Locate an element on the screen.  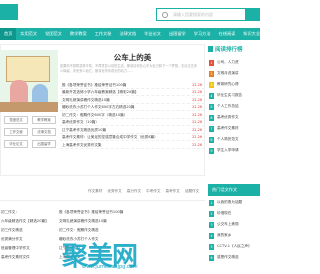
ranking-item: 5 个人工作总结 is located at coordinates (234, 107).